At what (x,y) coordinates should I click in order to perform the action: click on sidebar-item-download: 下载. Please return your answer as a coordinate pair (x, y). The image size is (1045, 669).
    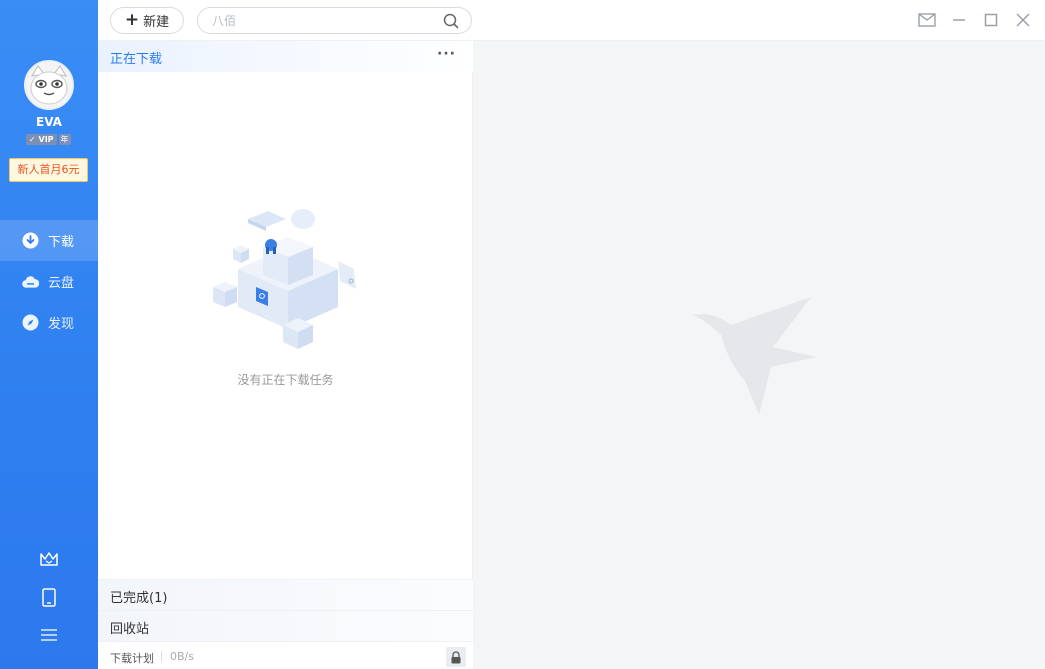
    Looking at the image, I should click on (49, 240).